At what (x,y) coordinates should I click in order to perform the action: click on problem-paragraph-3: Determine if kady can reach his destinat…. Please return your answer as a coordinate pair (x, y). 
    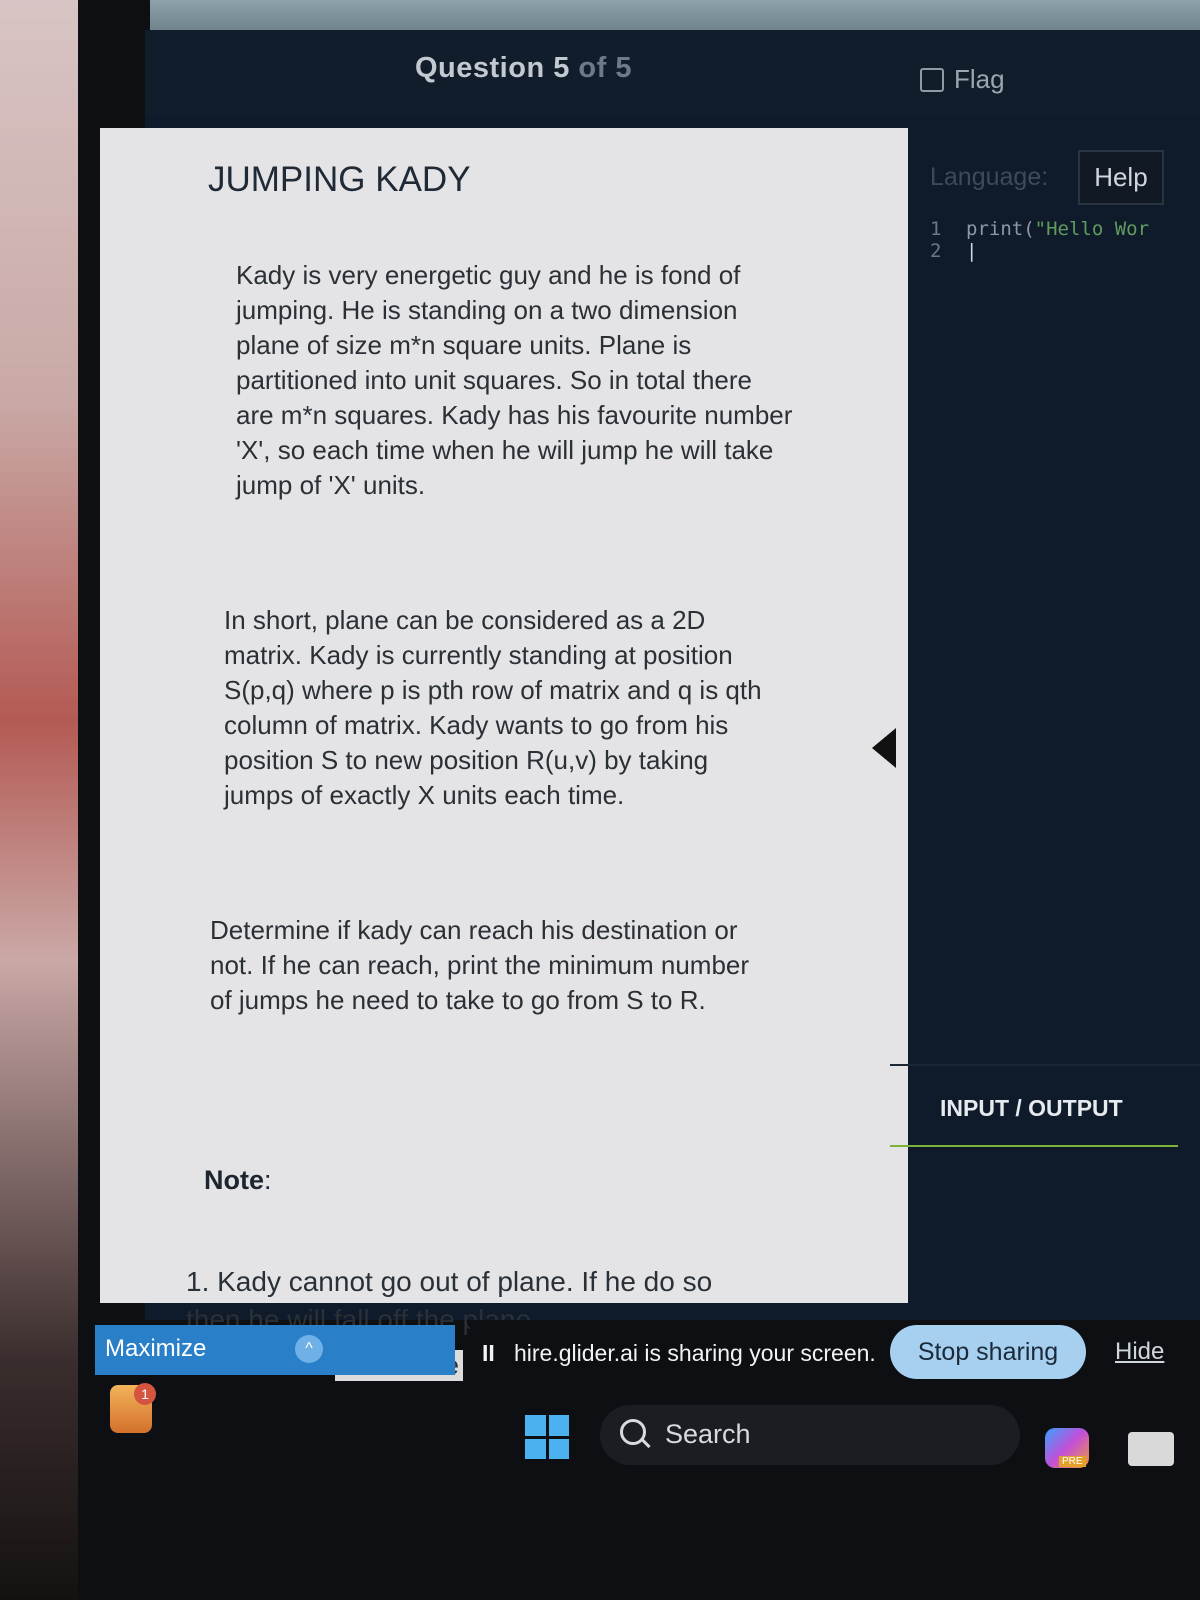
    Looking at the image, I should click on (480, 965).